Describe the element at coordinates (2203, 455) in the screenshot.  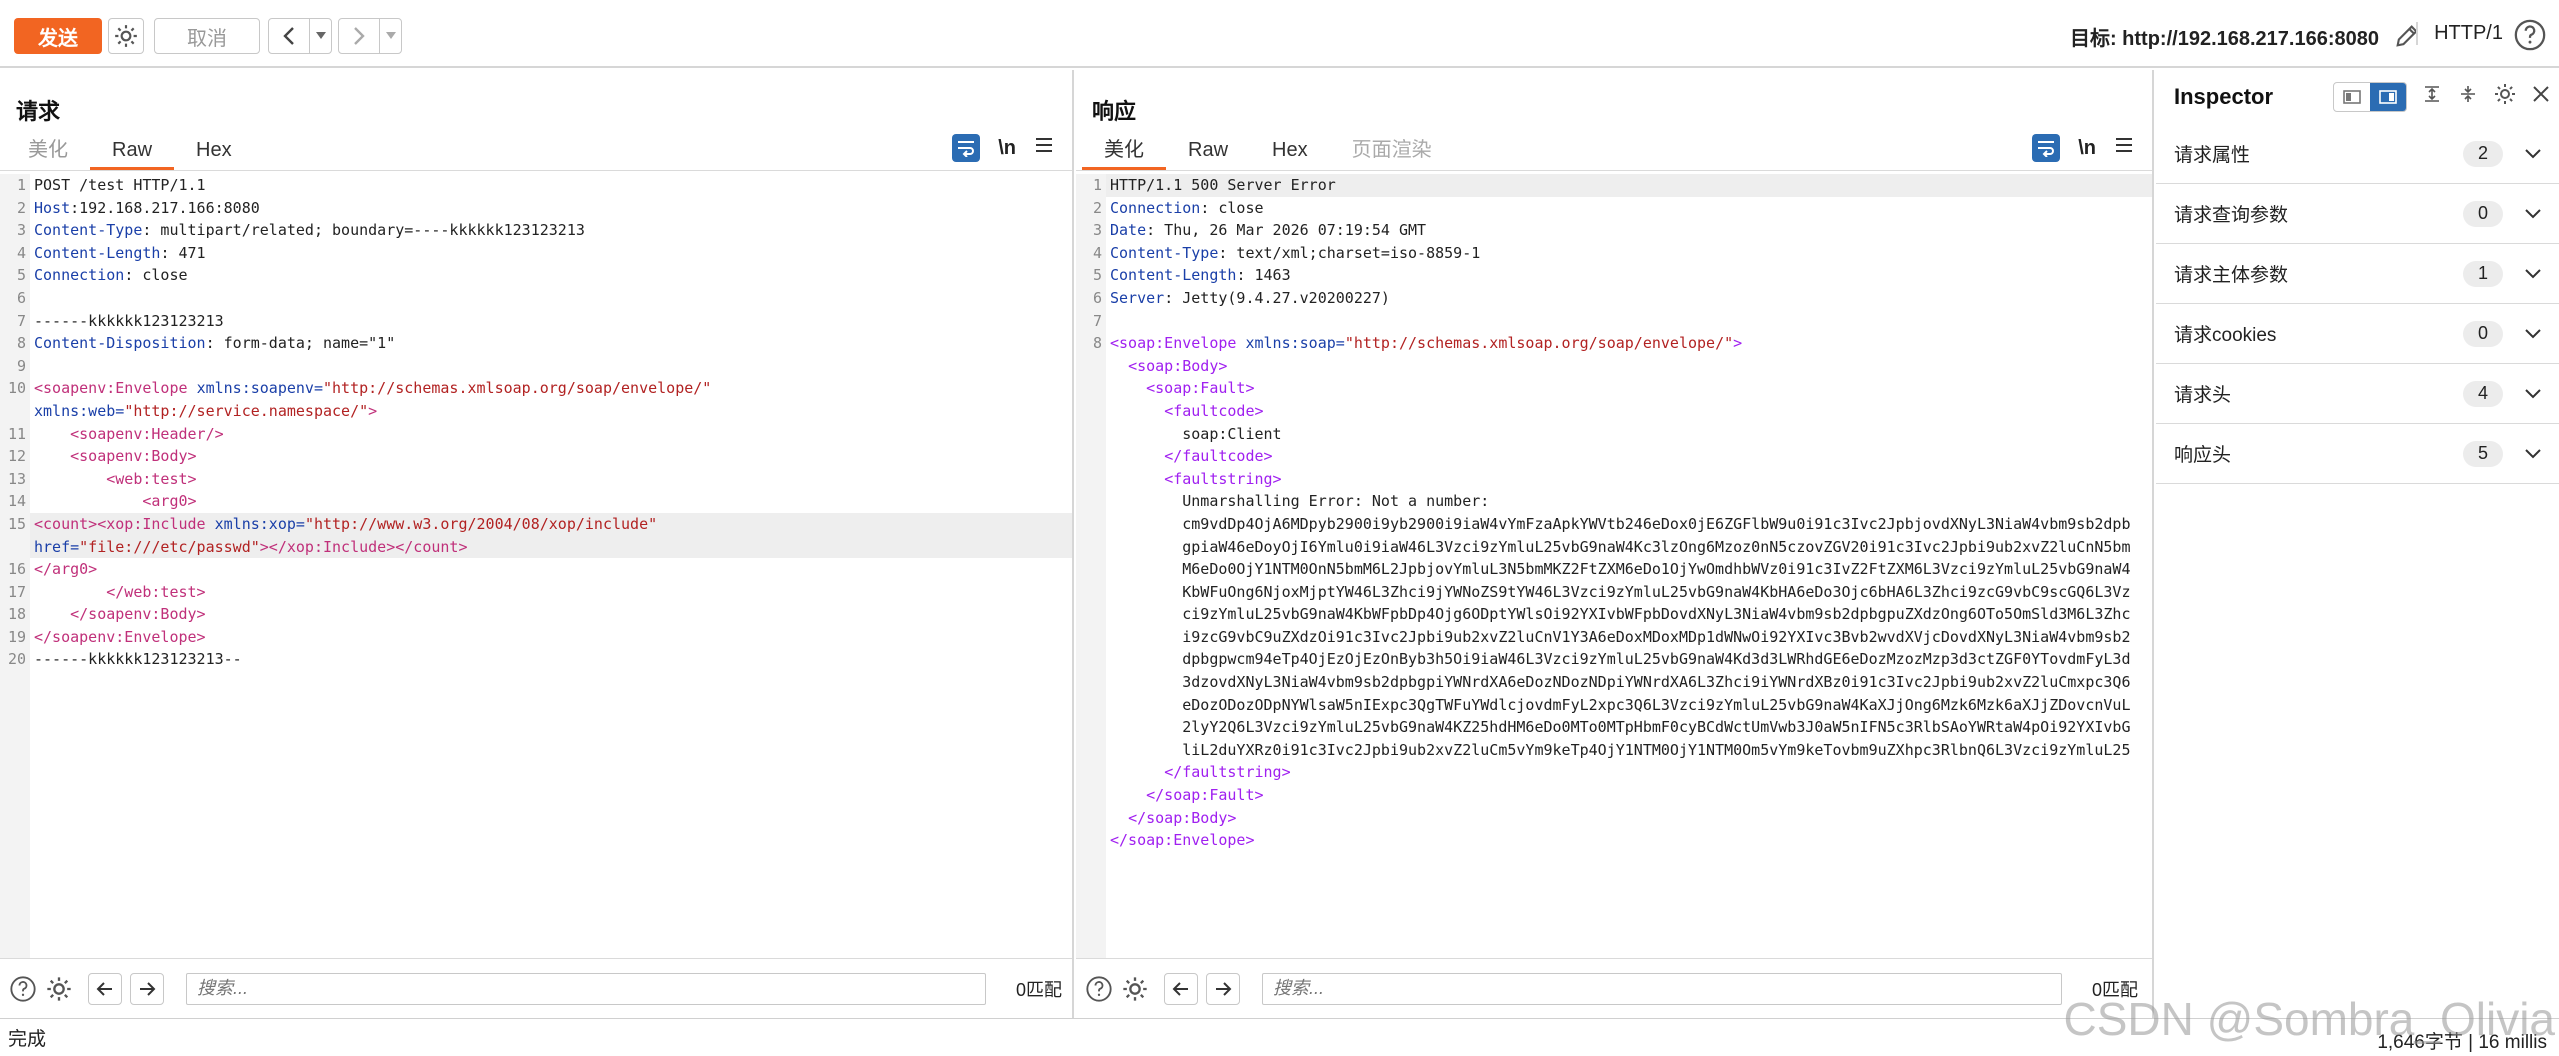
I see `inspector-row-label: 响应头` at that location.